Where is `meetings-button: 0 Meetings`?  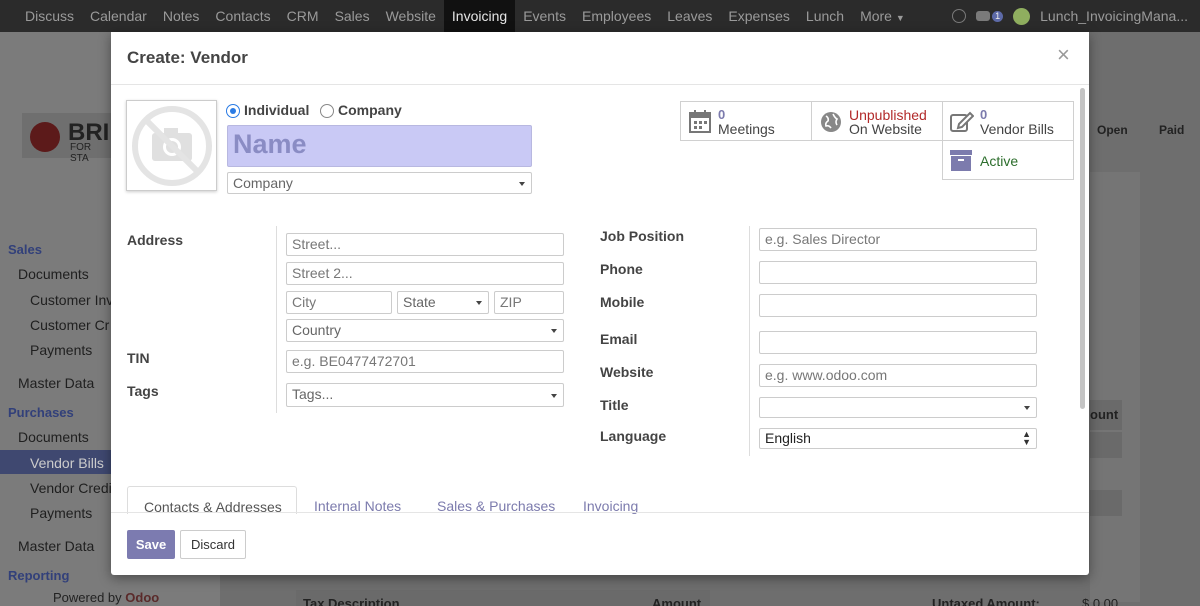
meetings-button: 0 Meetings is located at coordinates (746, 121).